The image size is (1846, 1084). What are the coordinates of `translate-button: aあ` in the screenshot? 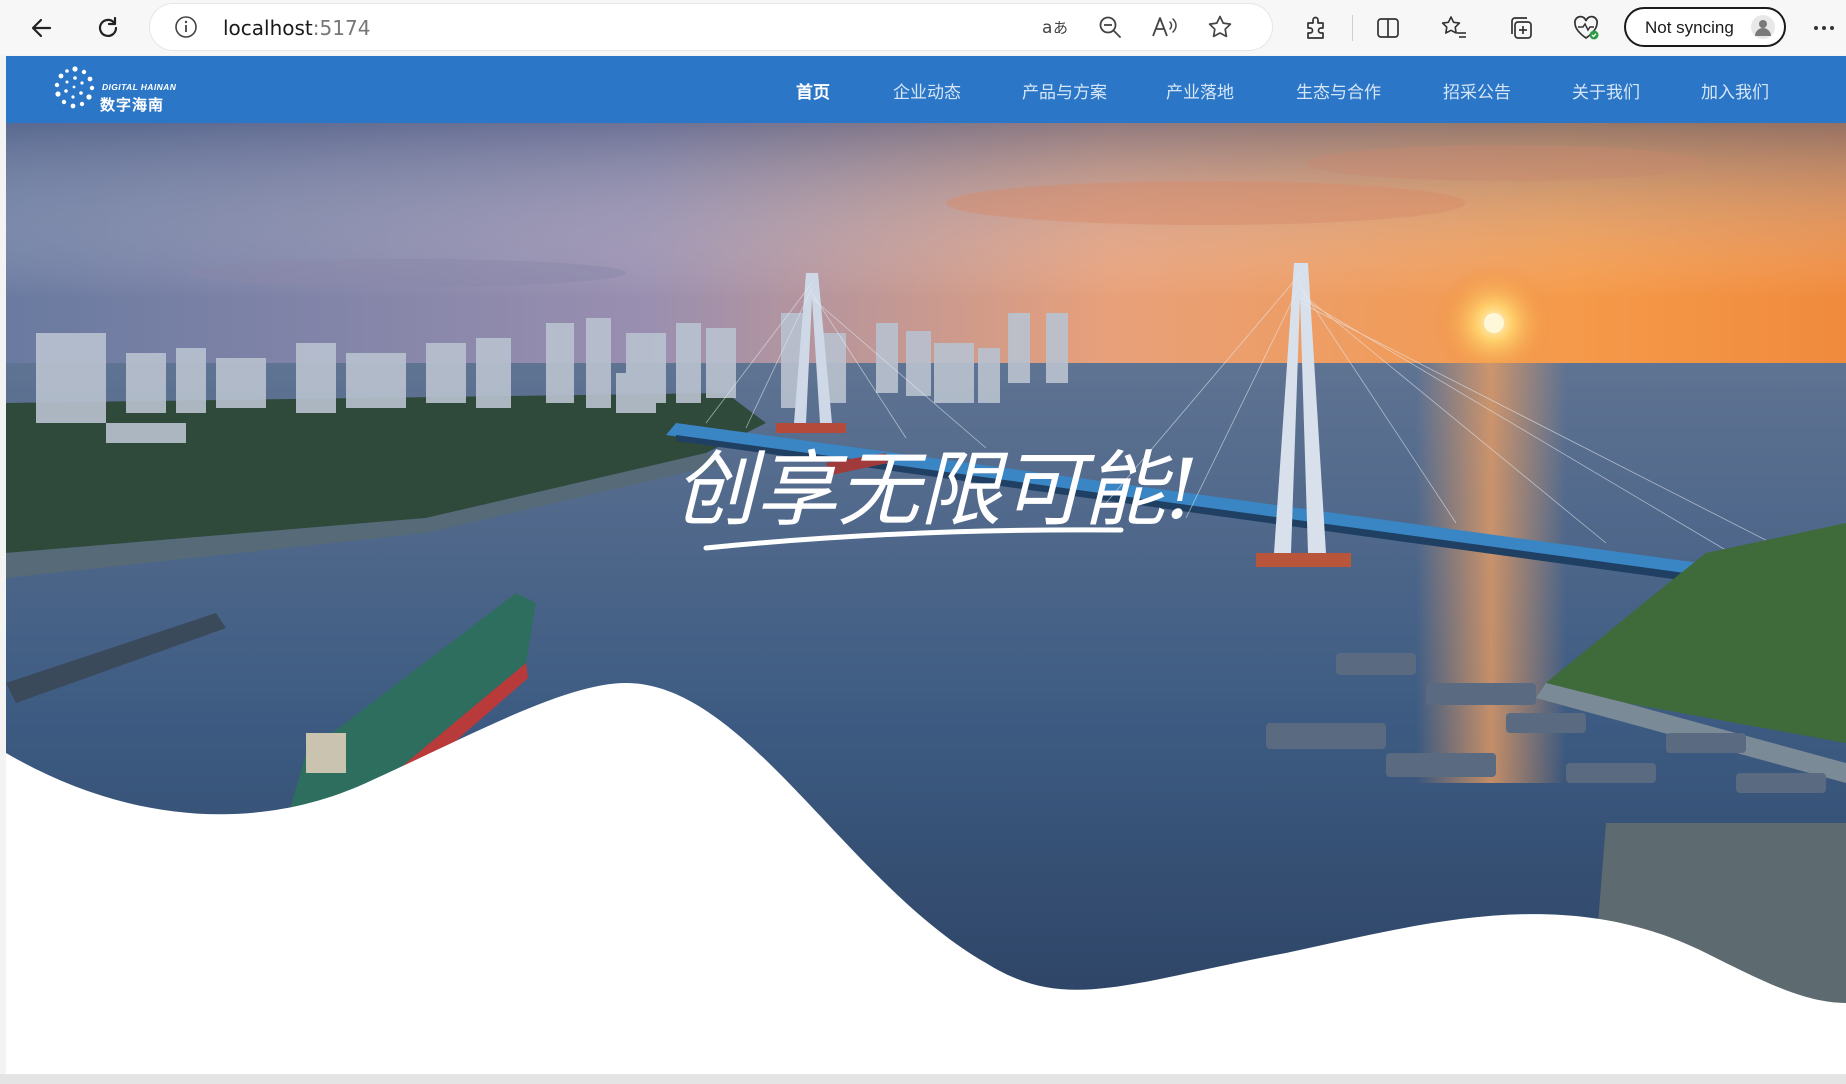 It's located at (1056, 27).